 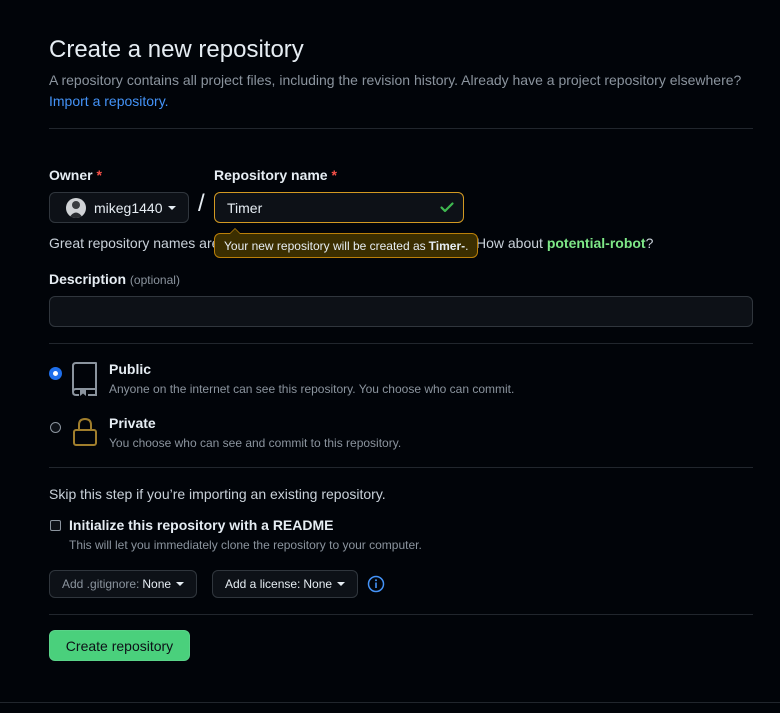 What do you see at coordinates (114, 279) in the screenshot?
I see `description-label: Description (optional)` at bounding box center [114, 279].